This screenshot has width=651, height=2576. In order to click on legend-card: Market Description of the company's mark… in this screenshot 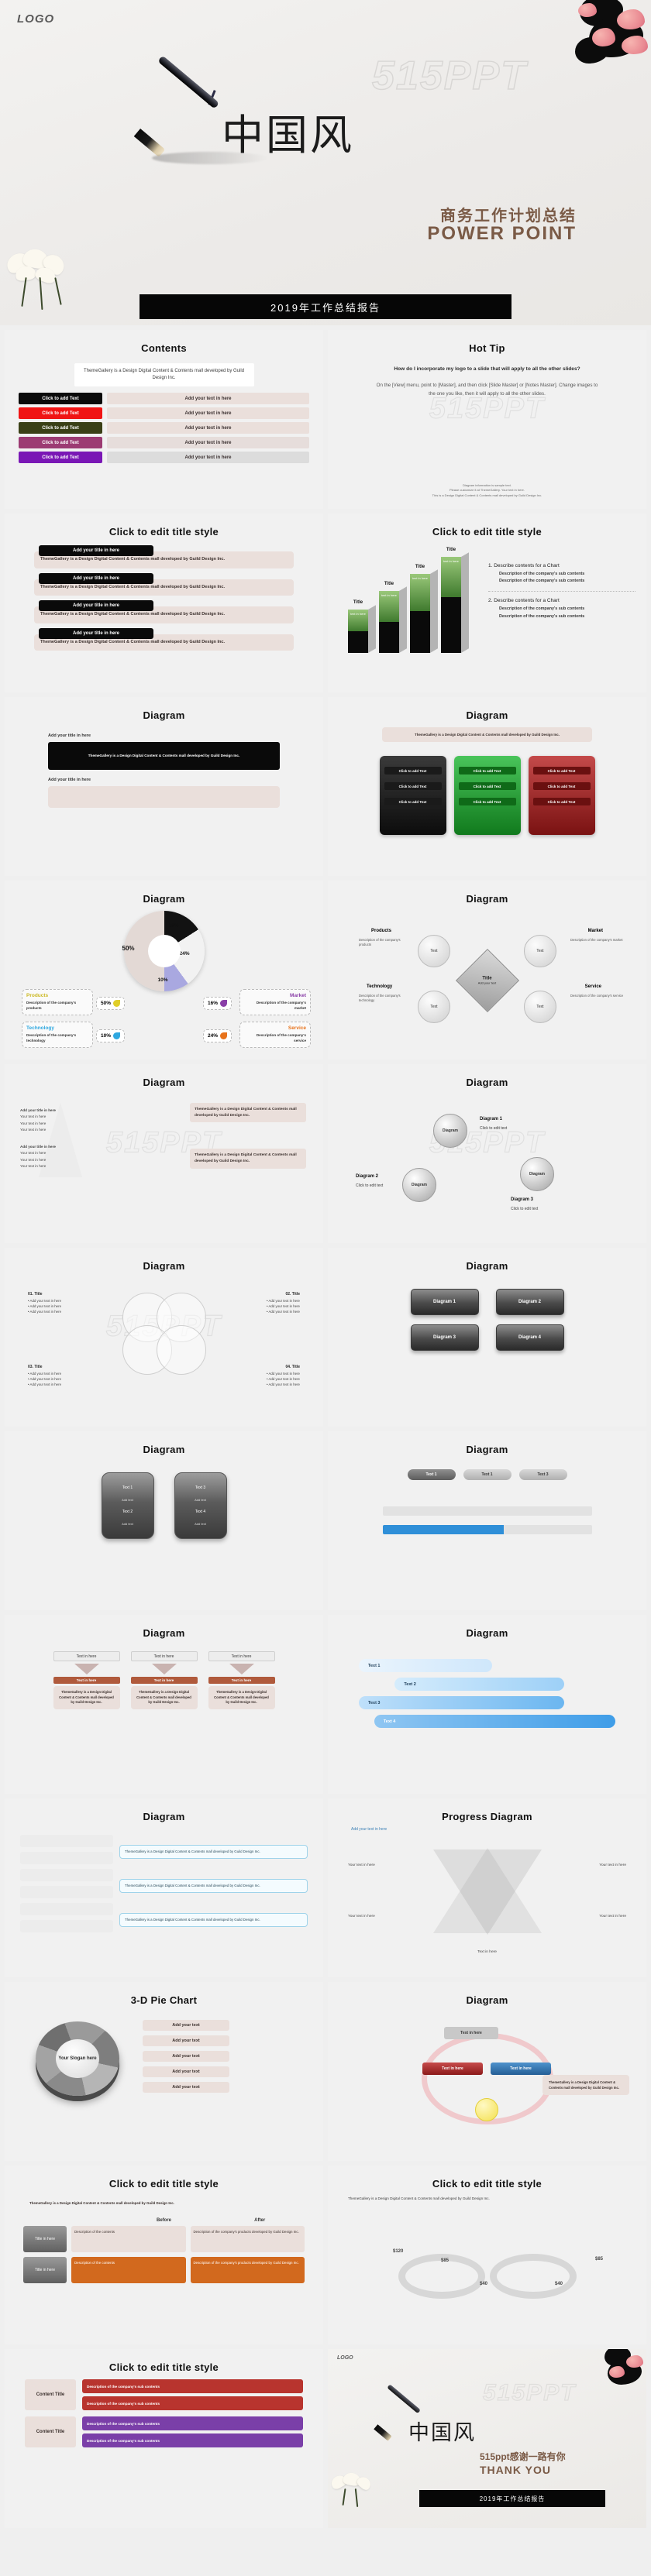, I will do `click(275, 1002)`.